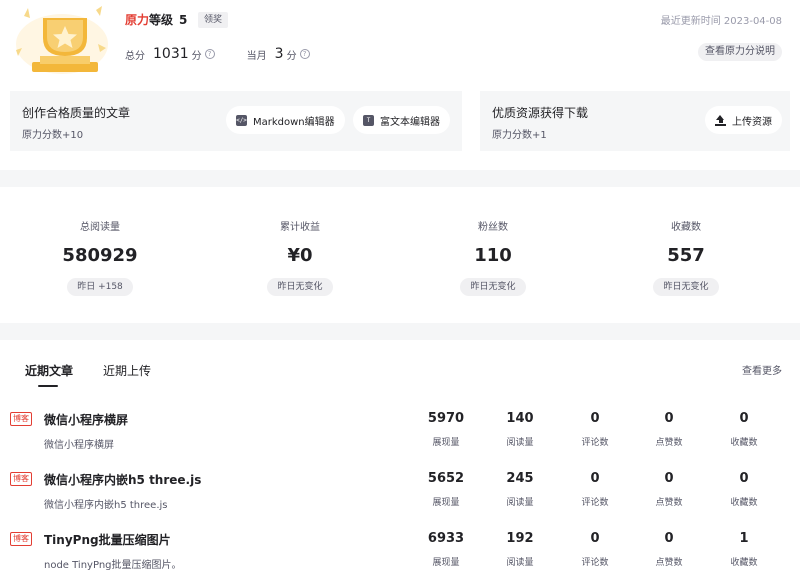  Describe the element at coordinates (520, 538) in the screenshot. I see `metric-value: 192` at that location.